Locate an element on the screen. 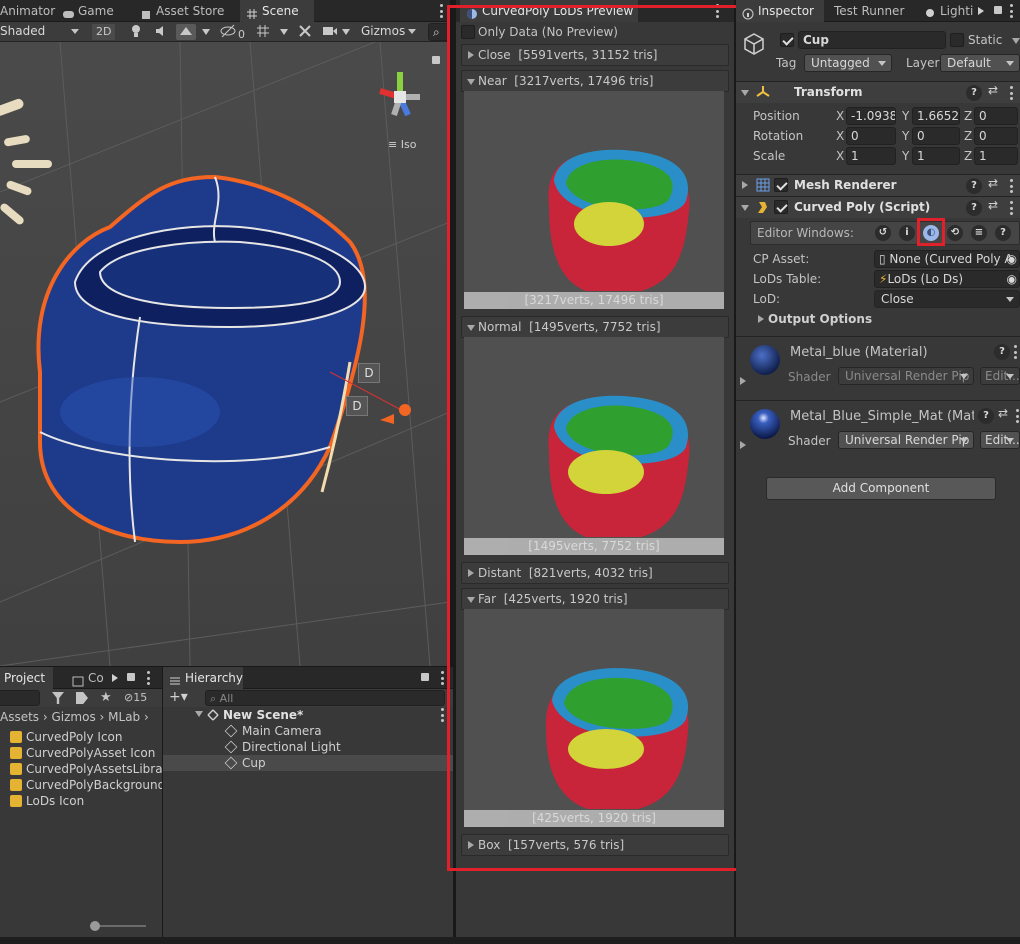 The height and width of the screenshot is (944, 1020). slider-handle is located at coordinates (95, 926).